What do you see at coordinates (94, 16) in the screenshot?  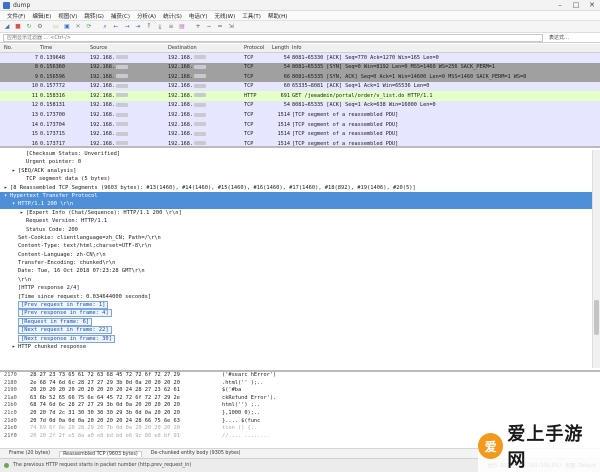 I see `menu-go: 跳转(G)` at bounding box center [94, 16].